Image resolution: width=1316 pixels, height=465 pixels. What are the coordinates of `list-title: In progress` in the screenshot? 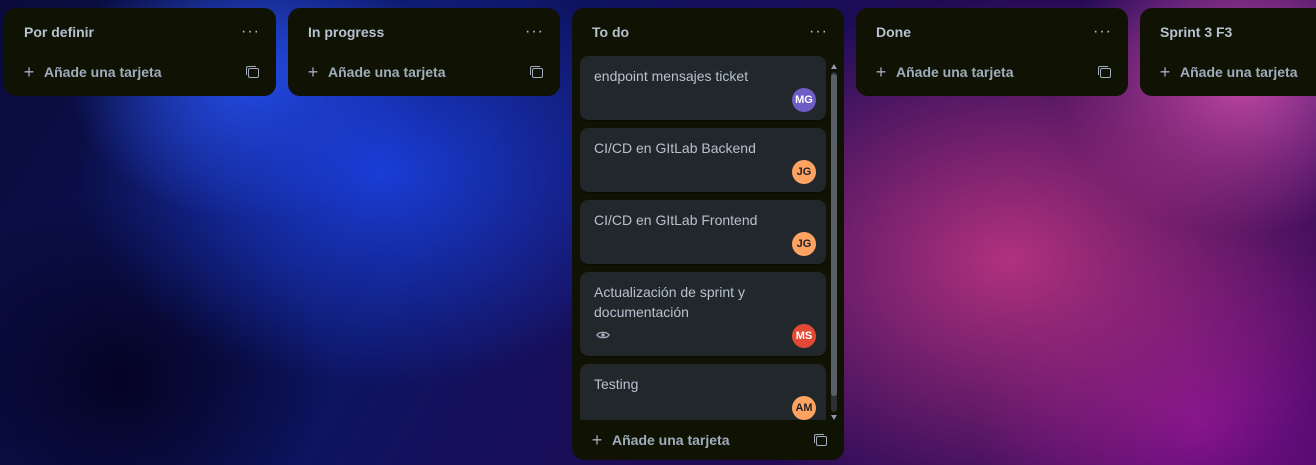 It's located at (346, 32).